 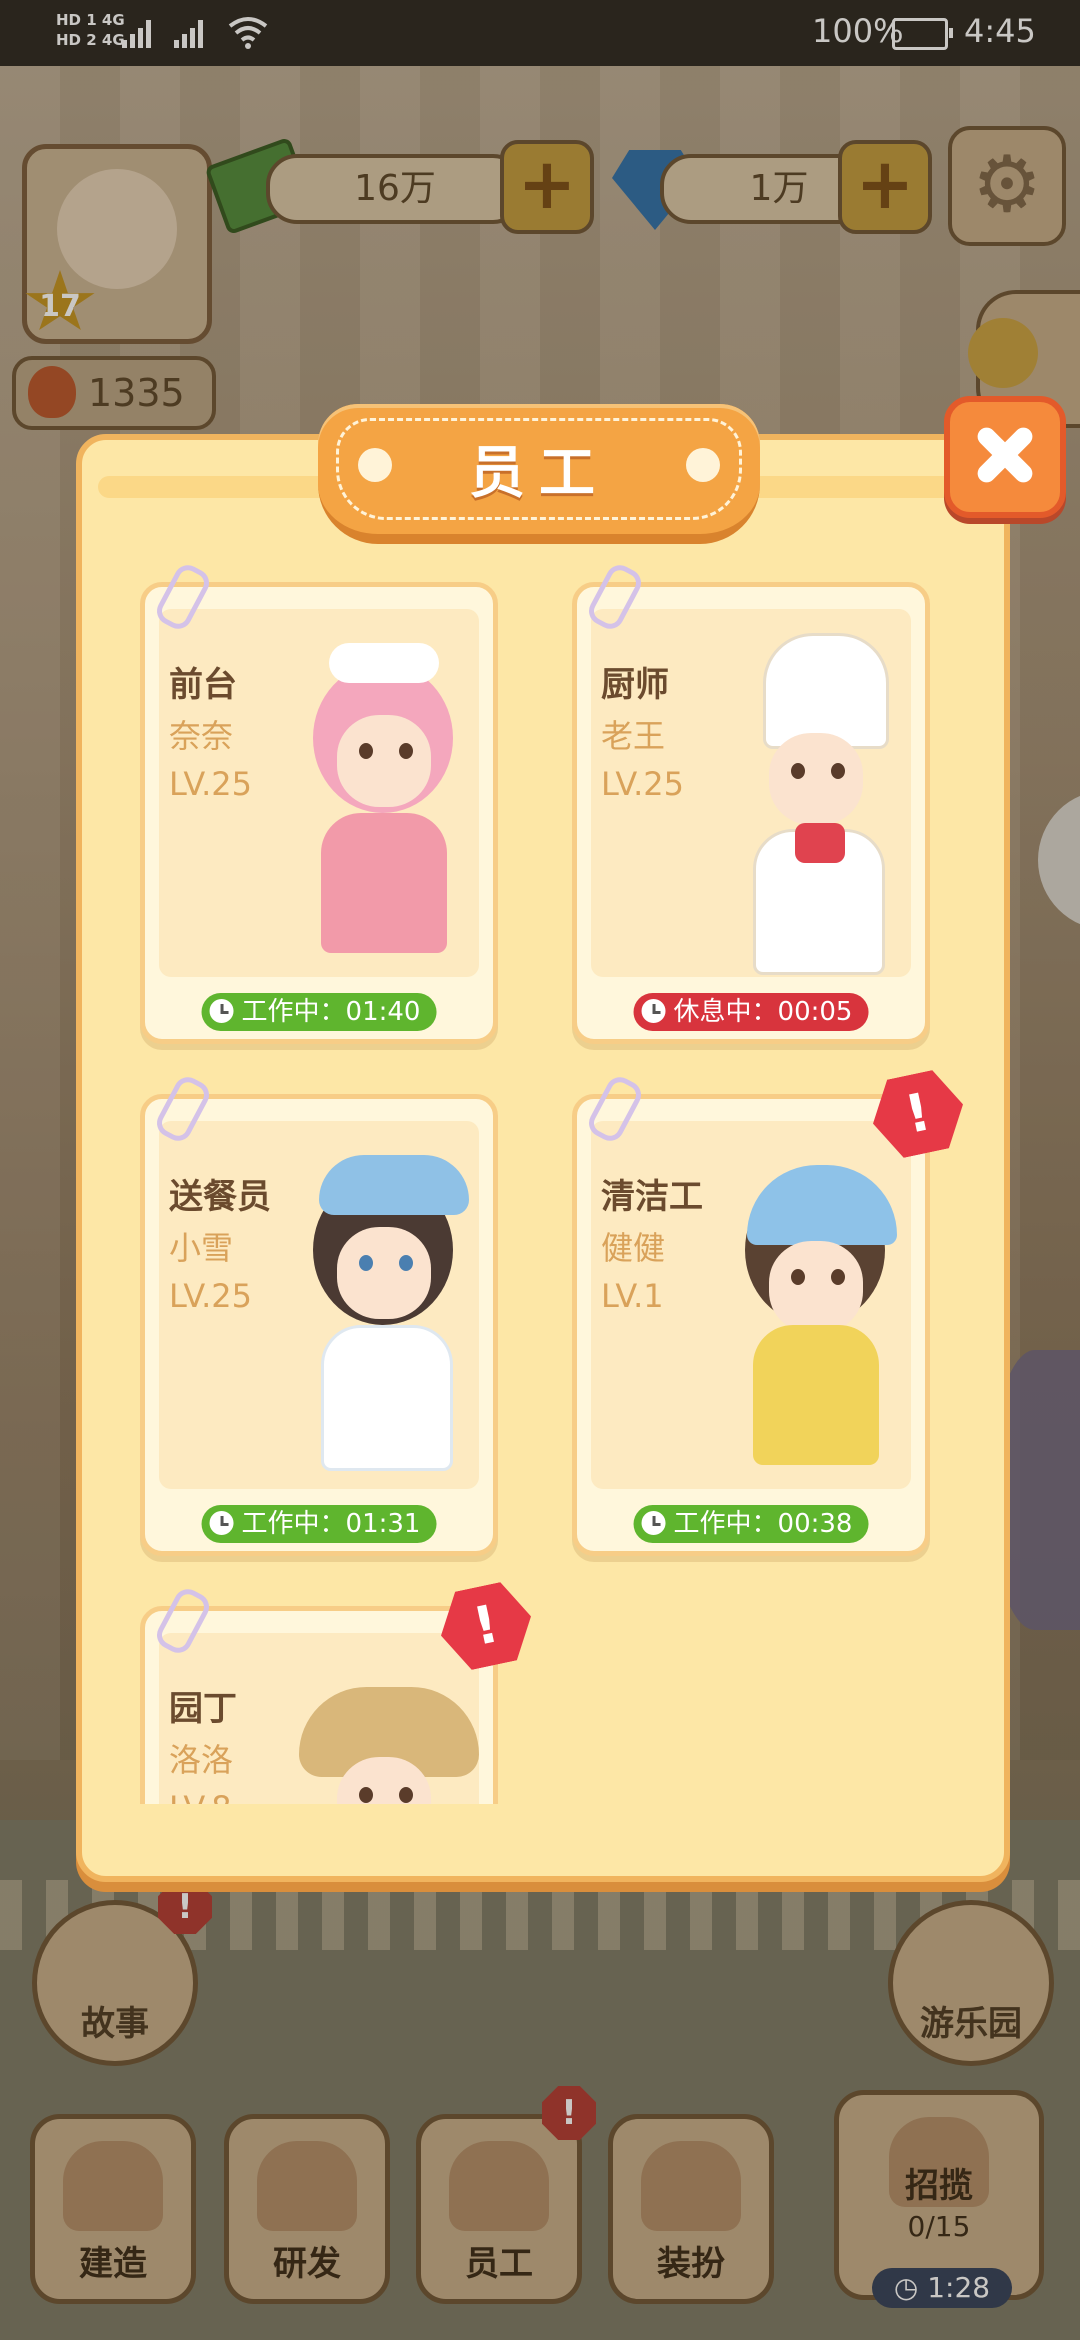 I want to click on red-scarf, so click(x=820, y=843).